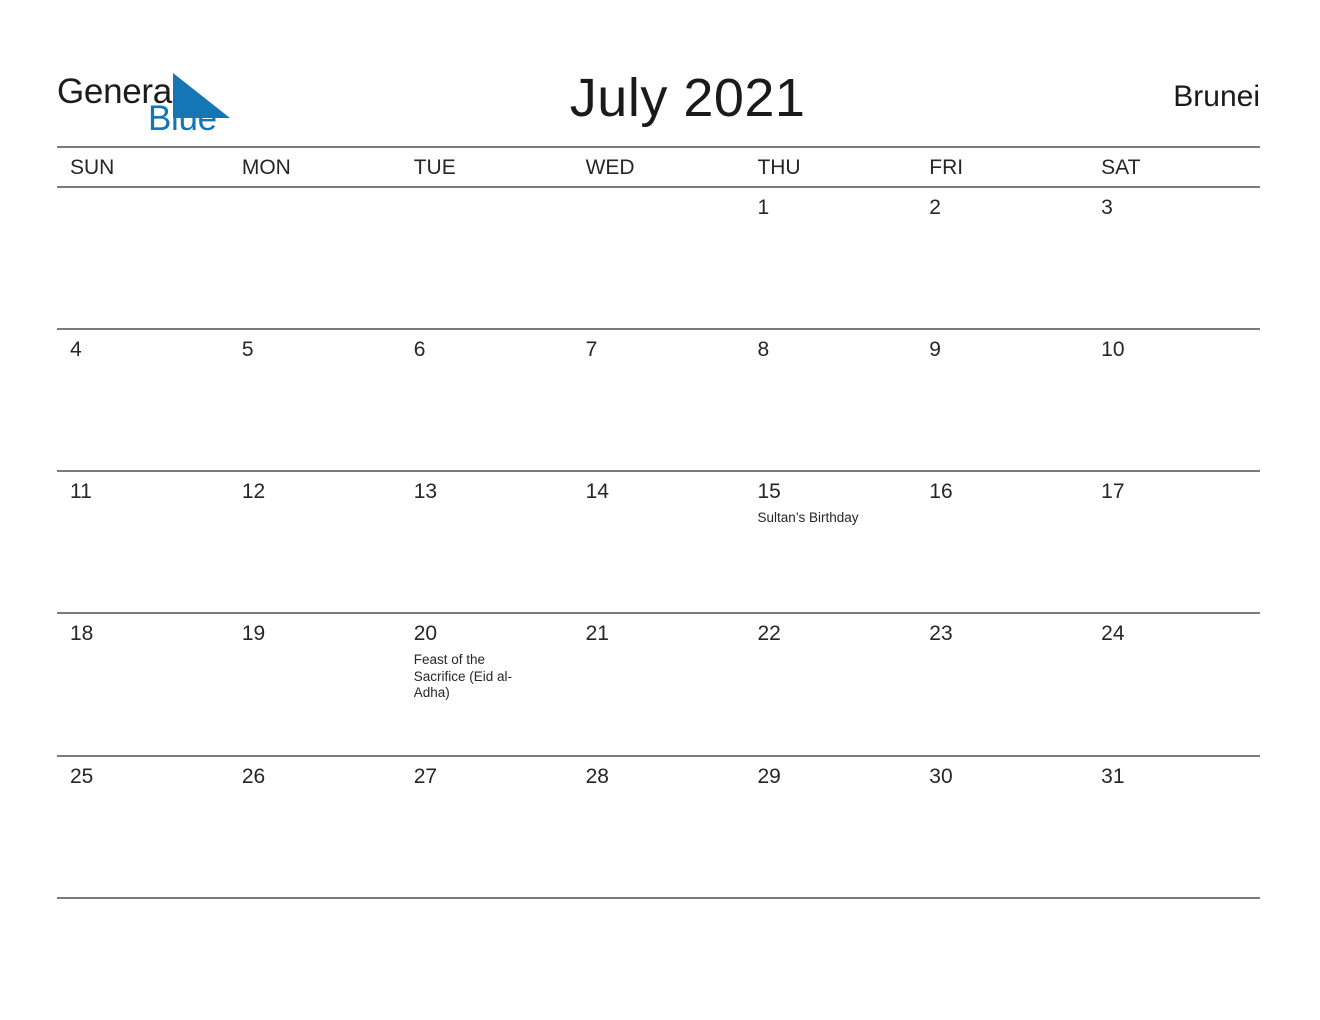 This screenshot has width=1320, height=1020. Describe the element at coordinates (769, 776) in the screenshot. I see `day-number: 29` at that location.